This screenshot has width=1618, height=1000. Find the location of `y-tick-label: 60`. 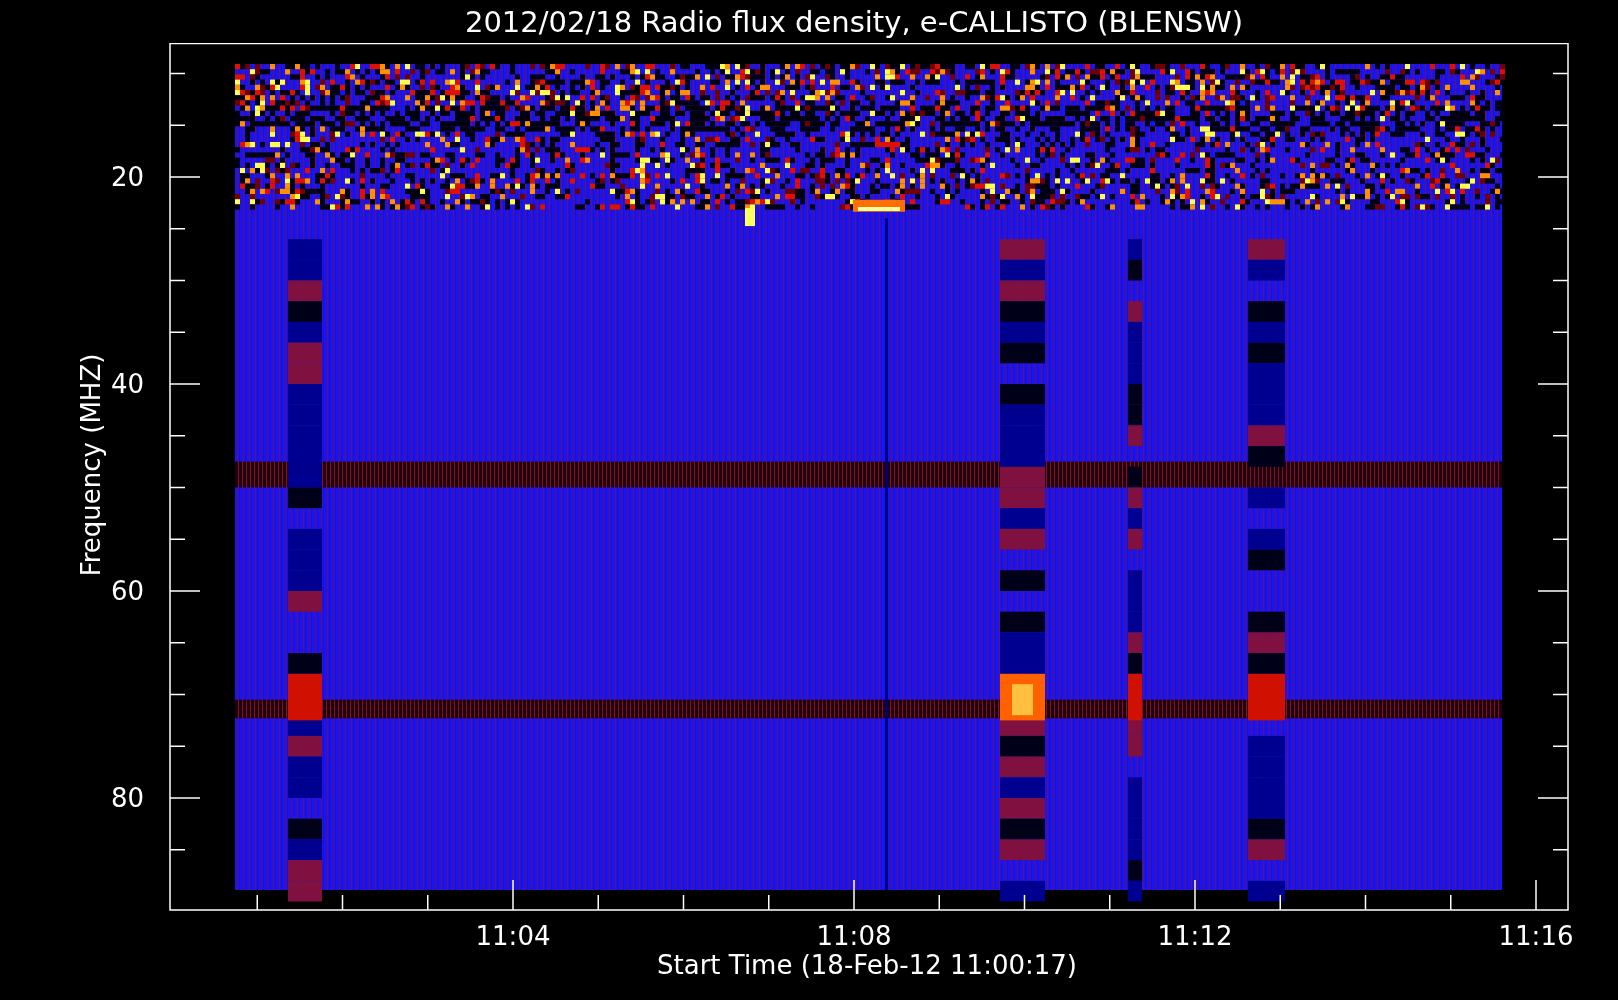

y-tick-label: 60 is located at coordinates (127, 591).